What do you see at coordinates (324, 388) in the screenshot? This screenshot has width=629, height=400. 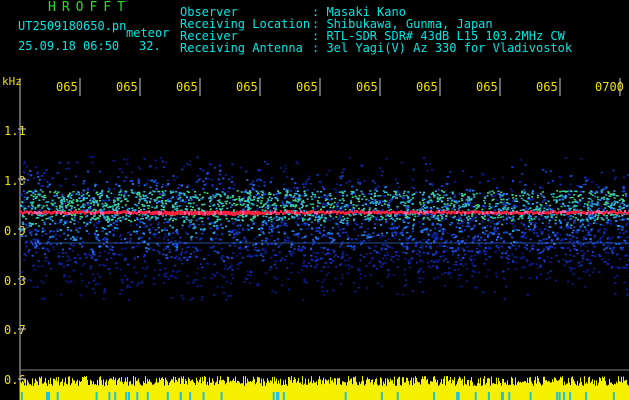 I see `activity-bar` at bounding box center [324, 388].